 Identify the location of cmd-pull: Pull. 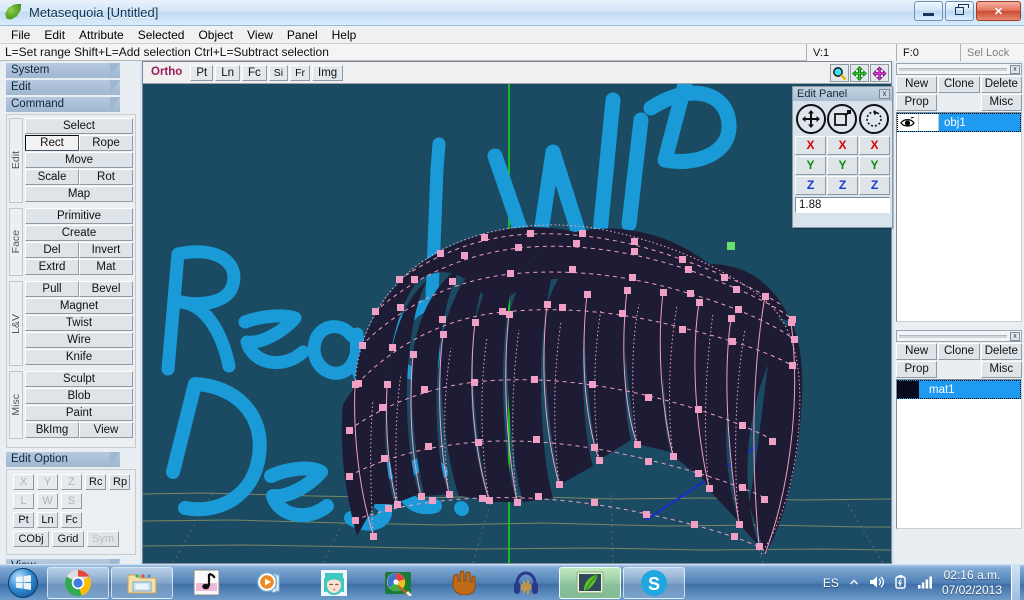
(52, 289).